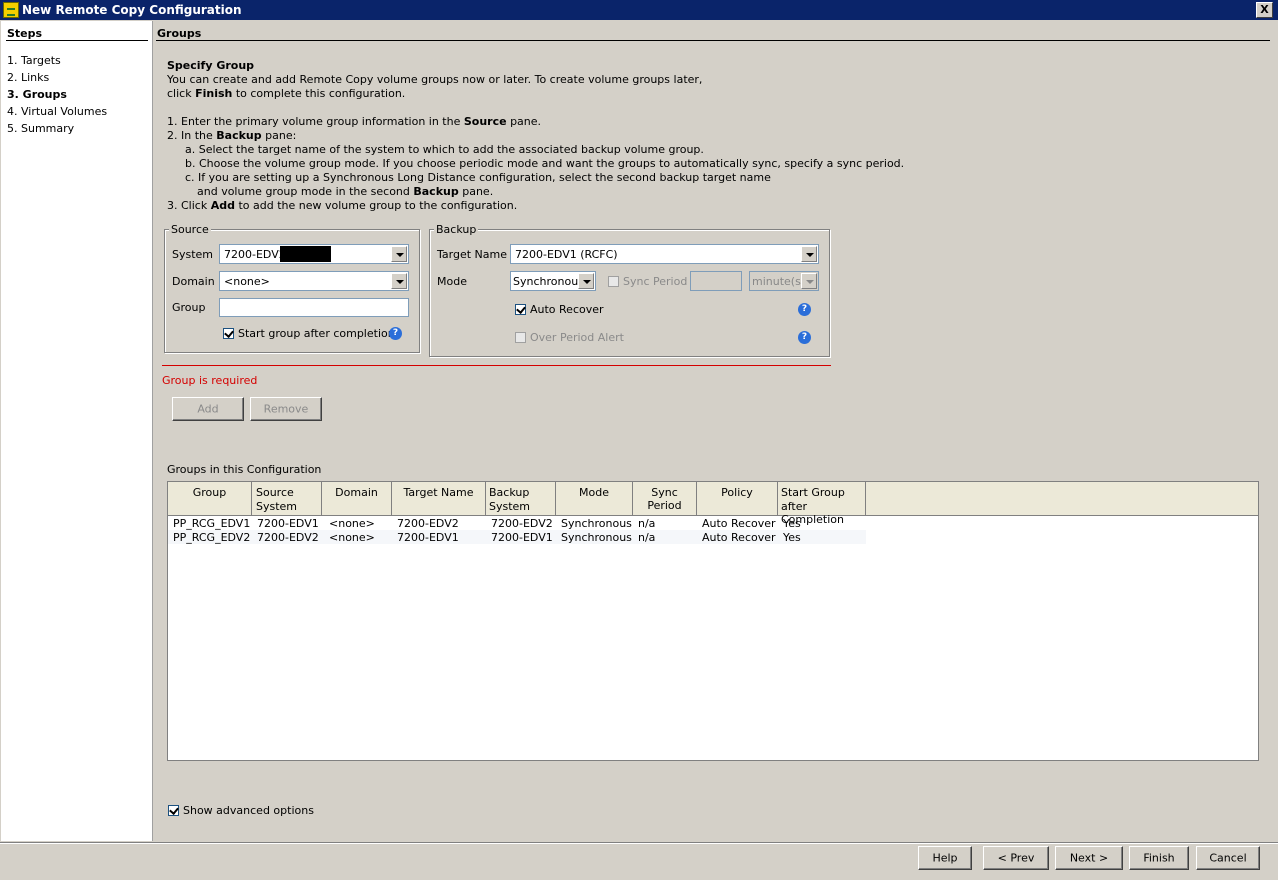  What do you see at coordinates (210, 380) in the screenshot?
I see `validation-message: Group is required` at bounding box center [210, 380].